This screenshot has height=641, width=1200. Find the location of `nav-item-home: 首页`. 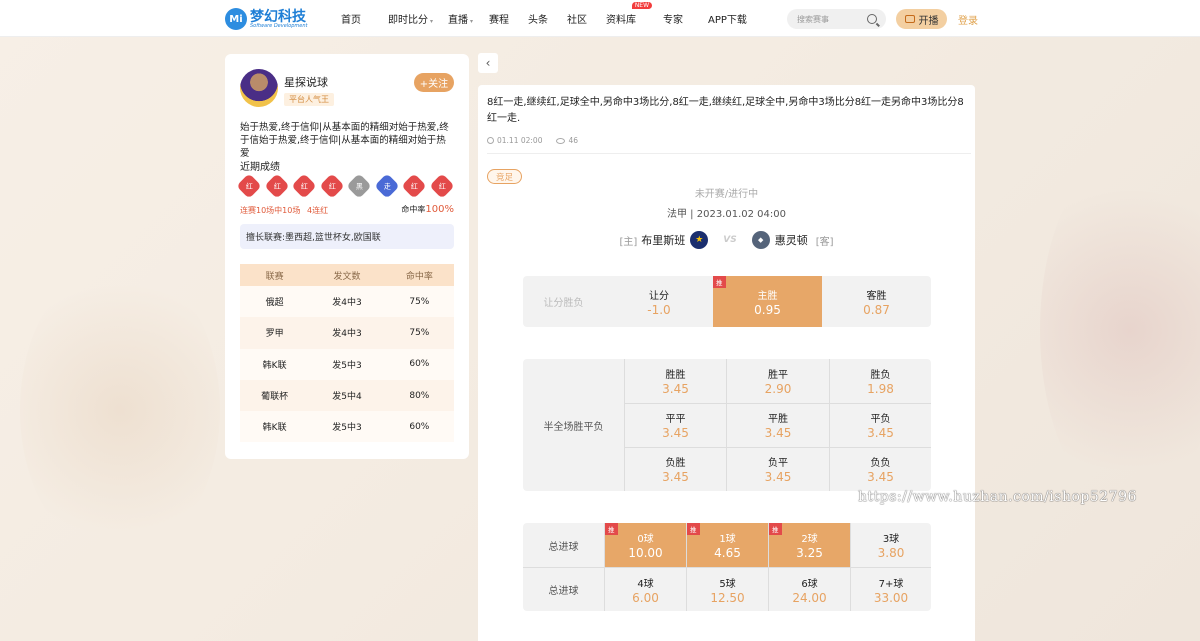

nav-item-home: 首页 is located at coordinates (351, 18).